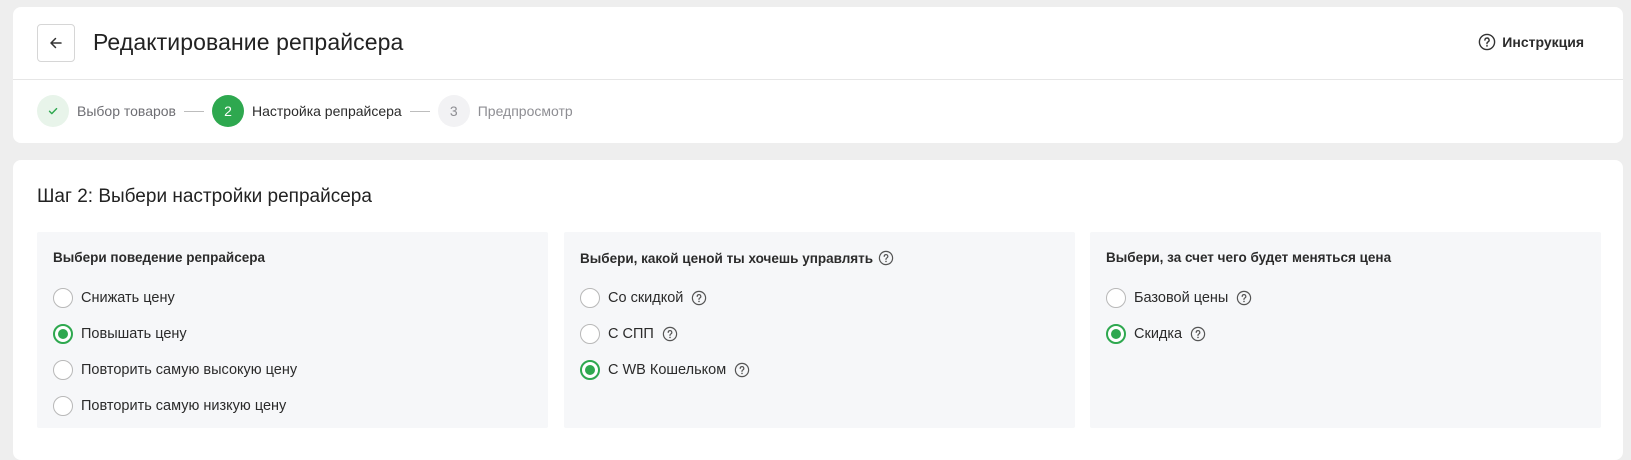 The image size is (1631, 460). Describe the element at coordinates (631, 334) in the screenshot. I see `radio-label: С СПП` at that location.